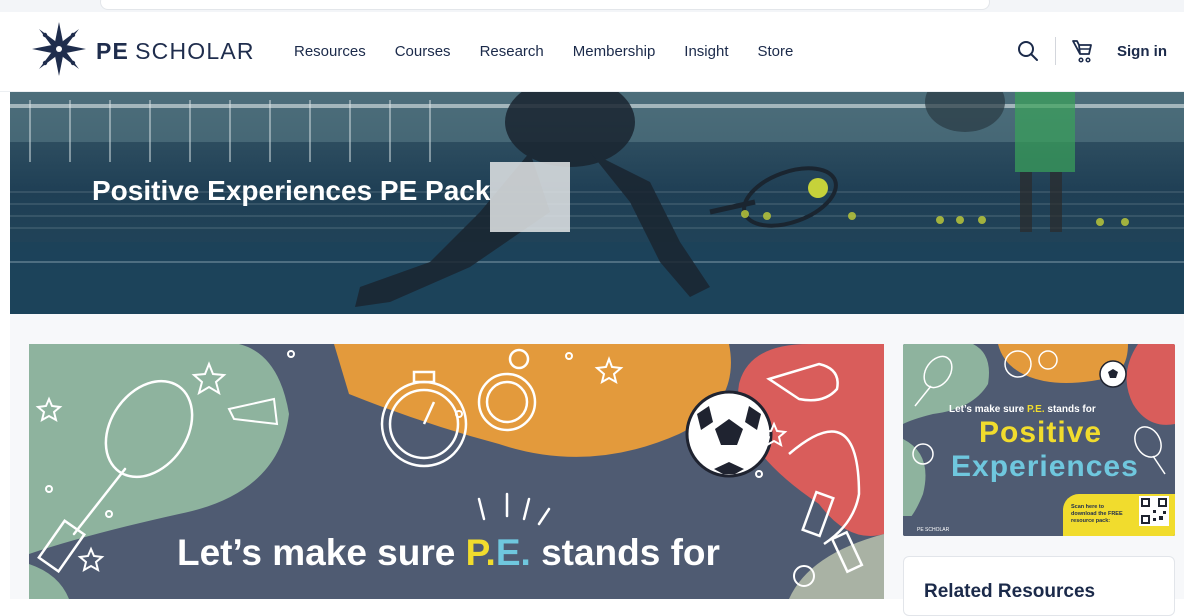 The height and width of the screenshot is (616, 1184). I want to click on banner-headline: Let’s make sure P.E. stands for, so click(448, 553).